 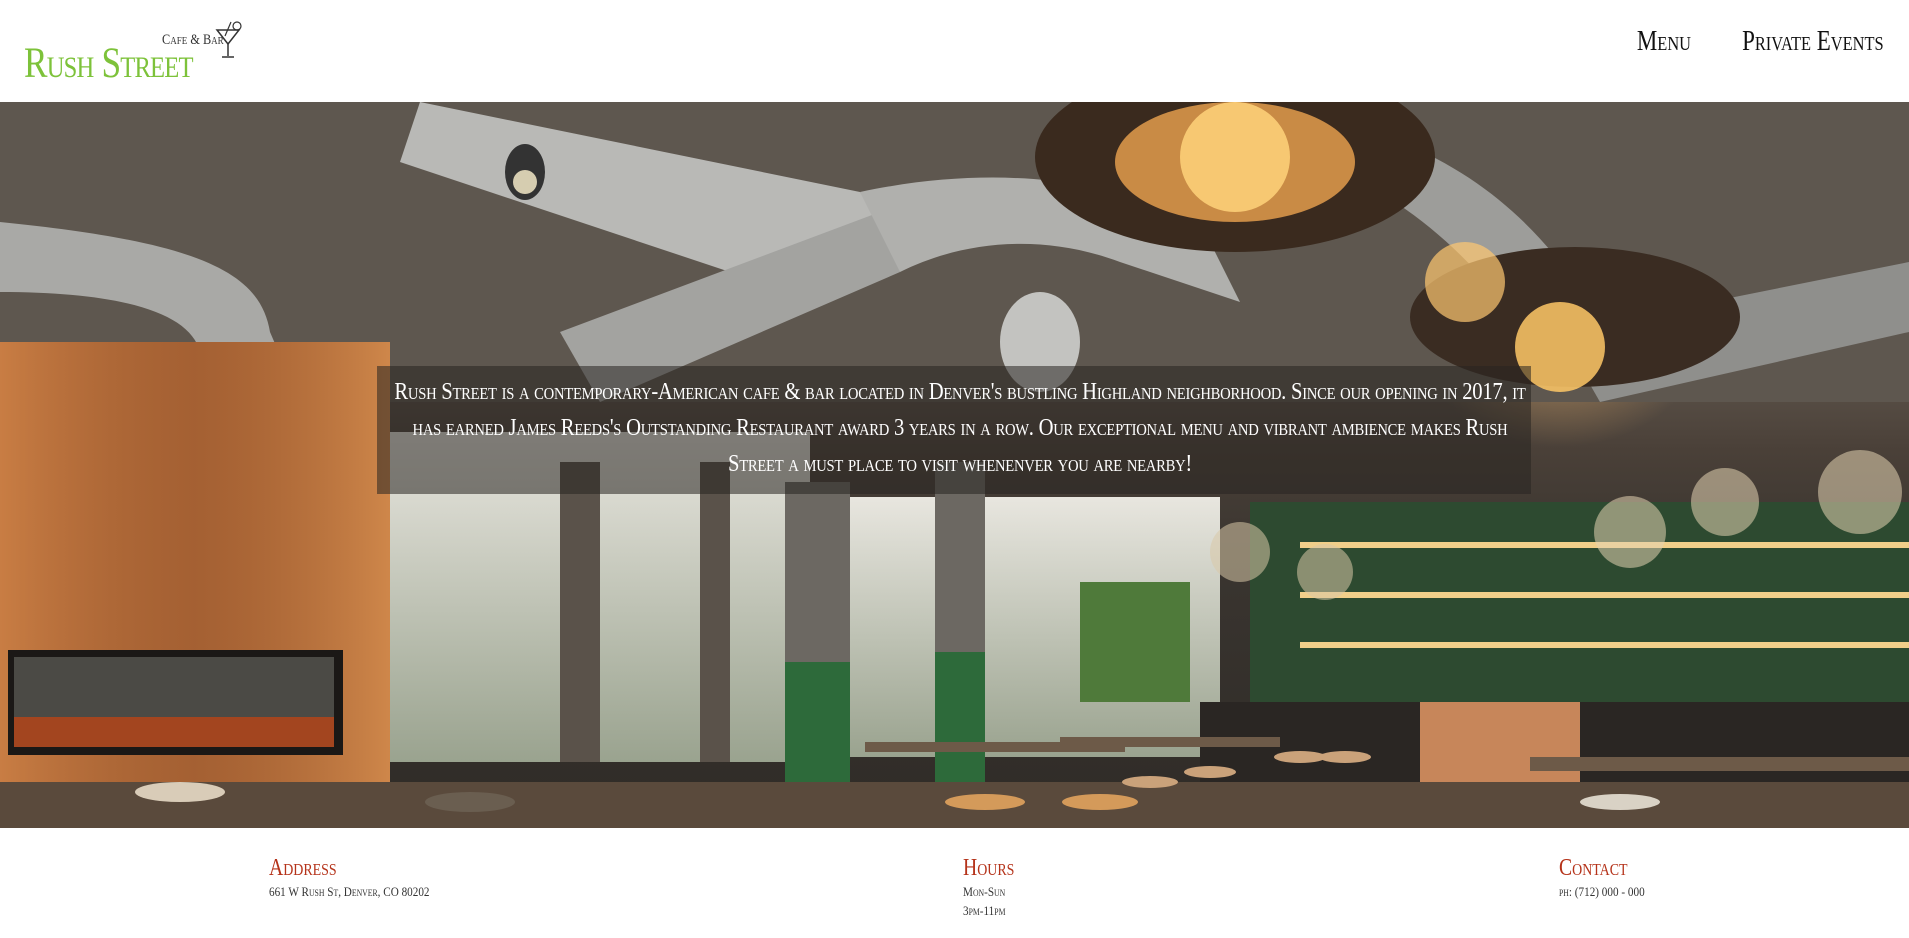 What do you see at coordinates (1813, 42) in the screenshot?
I see `nav-private-events-link: Private Events` at bounding box center [1813, 42].